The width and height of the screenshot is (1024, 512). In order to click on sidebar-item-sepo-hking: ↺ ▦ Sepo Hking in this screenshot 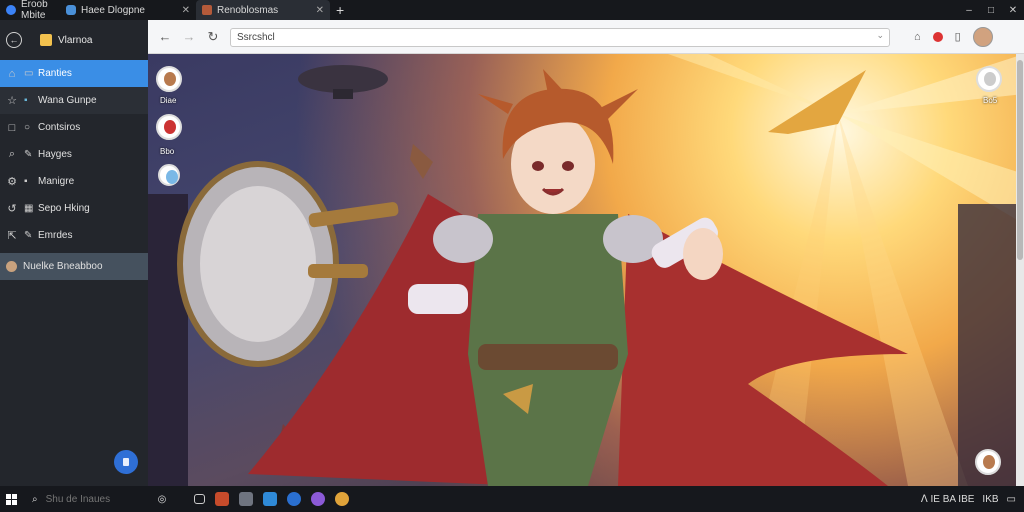, I will do `click(74, 208)`.